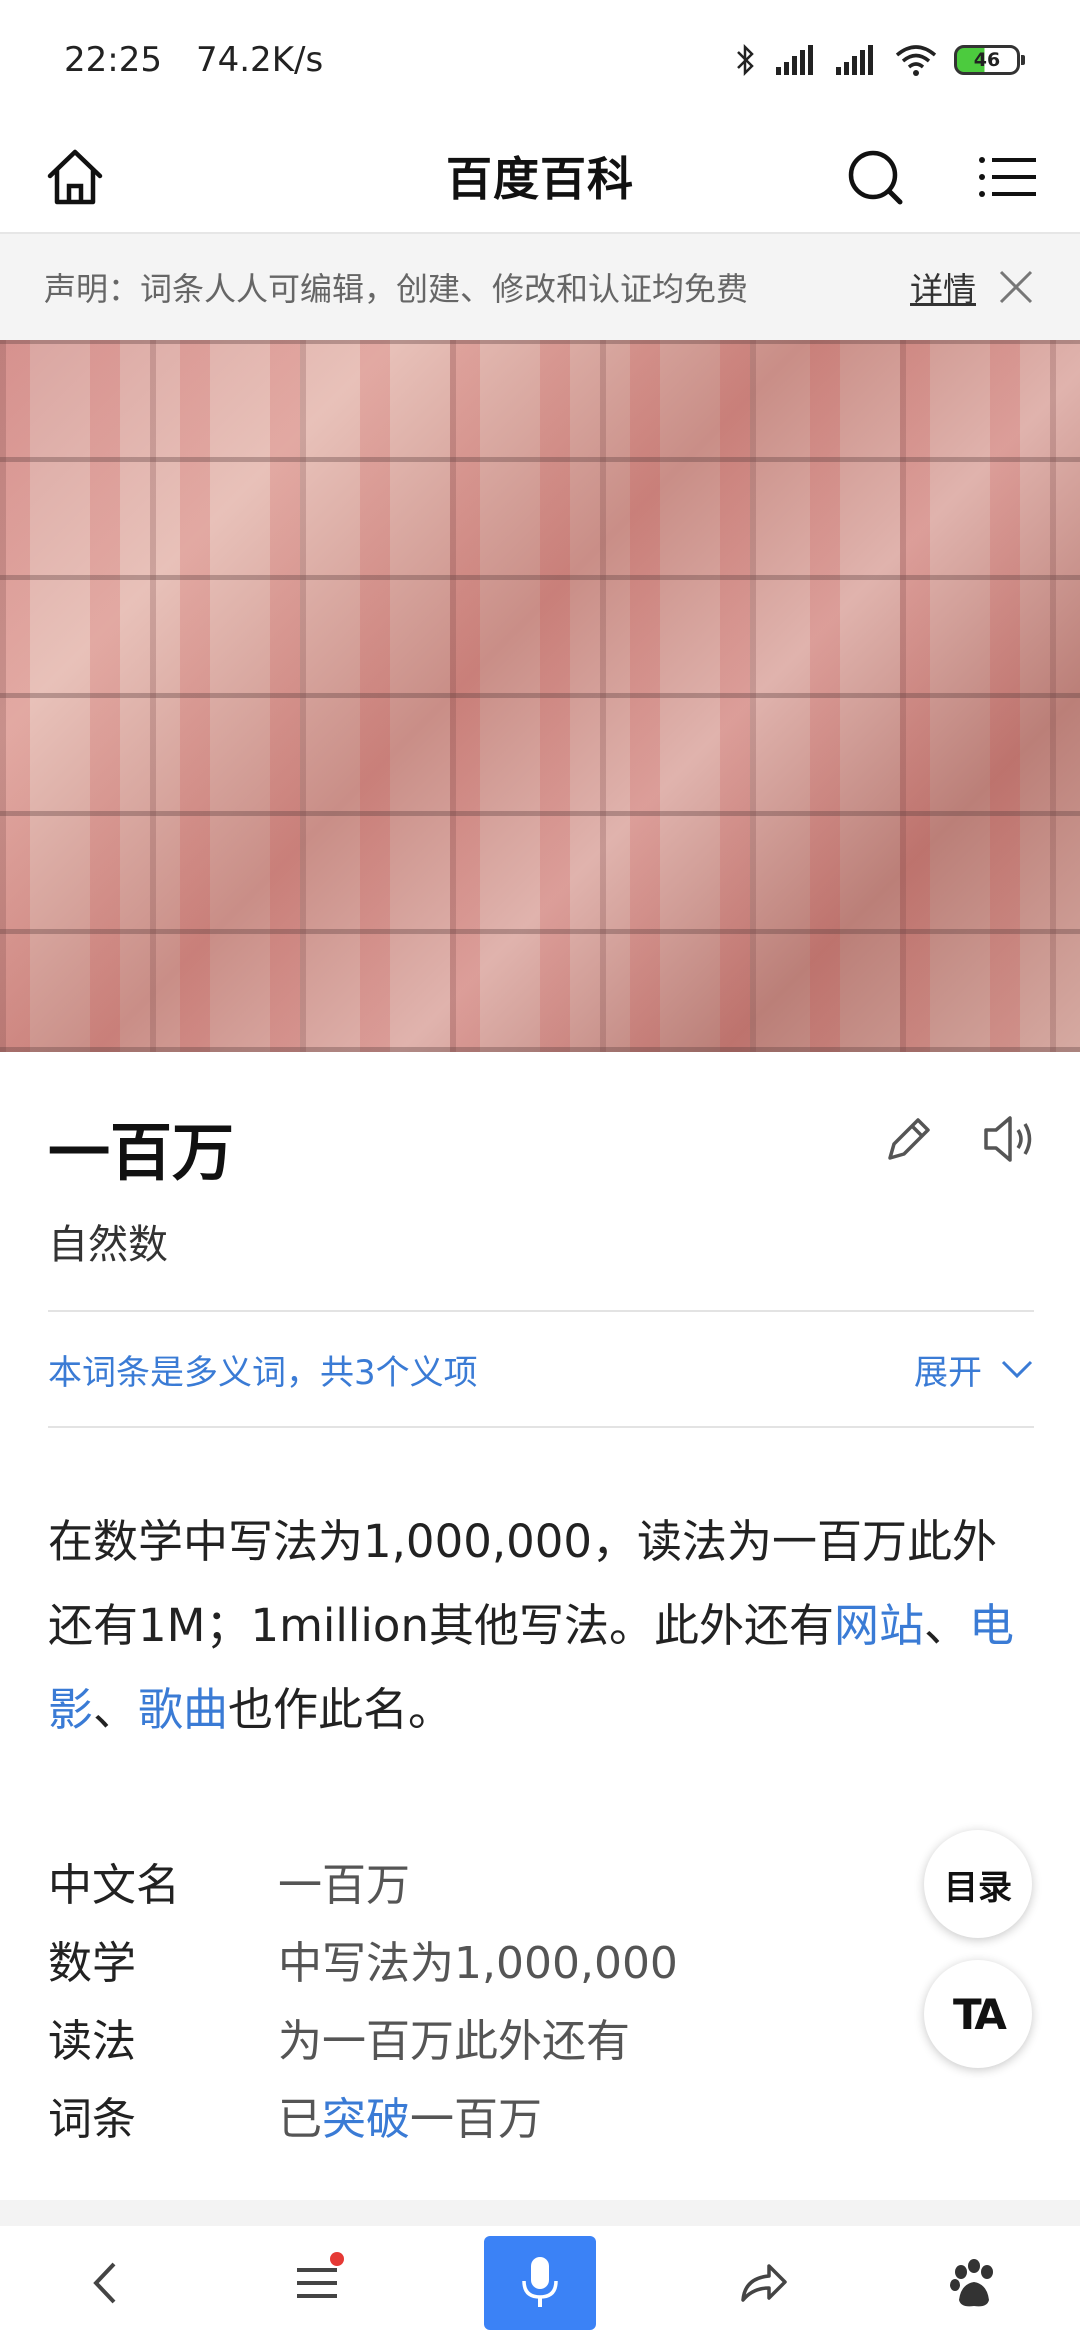  I want to click on status-time: 22:25, so click(113, 60).